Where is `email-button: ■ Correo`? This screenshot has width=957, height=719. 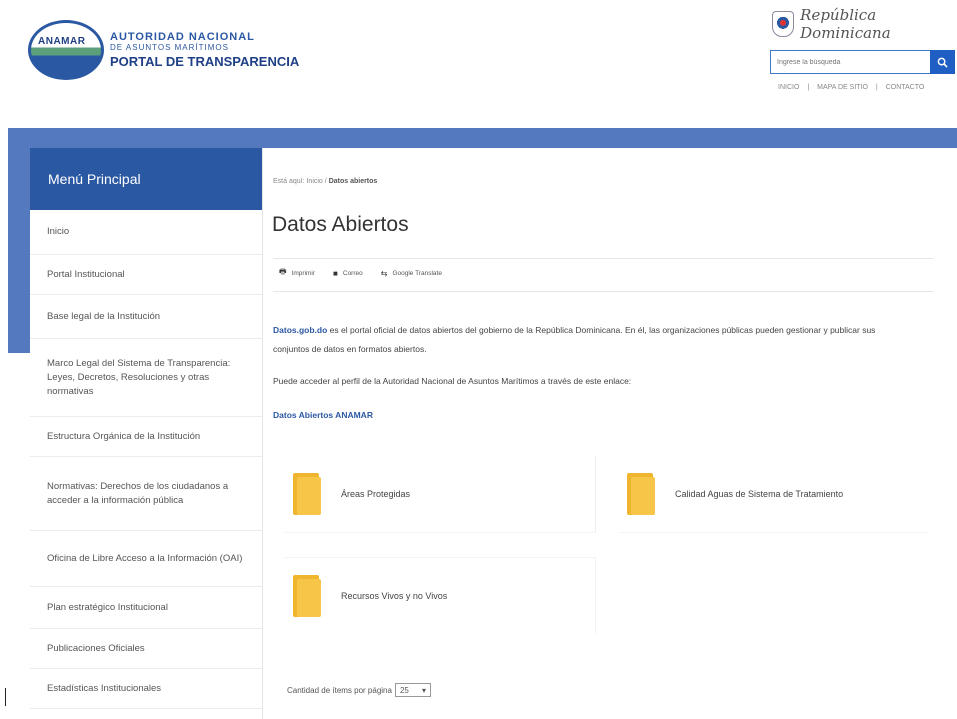
email-button: ■ Correo is located at coordinates (348, 273).